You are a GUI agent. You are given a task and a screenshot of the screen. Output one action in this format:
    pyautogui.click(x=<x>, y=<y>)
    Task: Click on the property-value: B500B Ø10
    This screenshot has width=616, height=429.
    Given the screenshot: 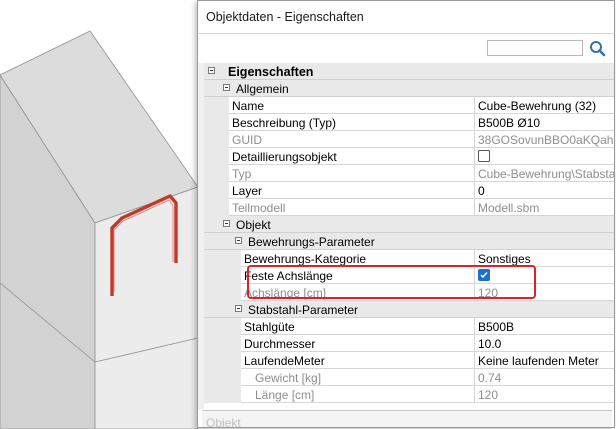 What is the action you would take?
    pyautogui.click(x=544, y=122)
    